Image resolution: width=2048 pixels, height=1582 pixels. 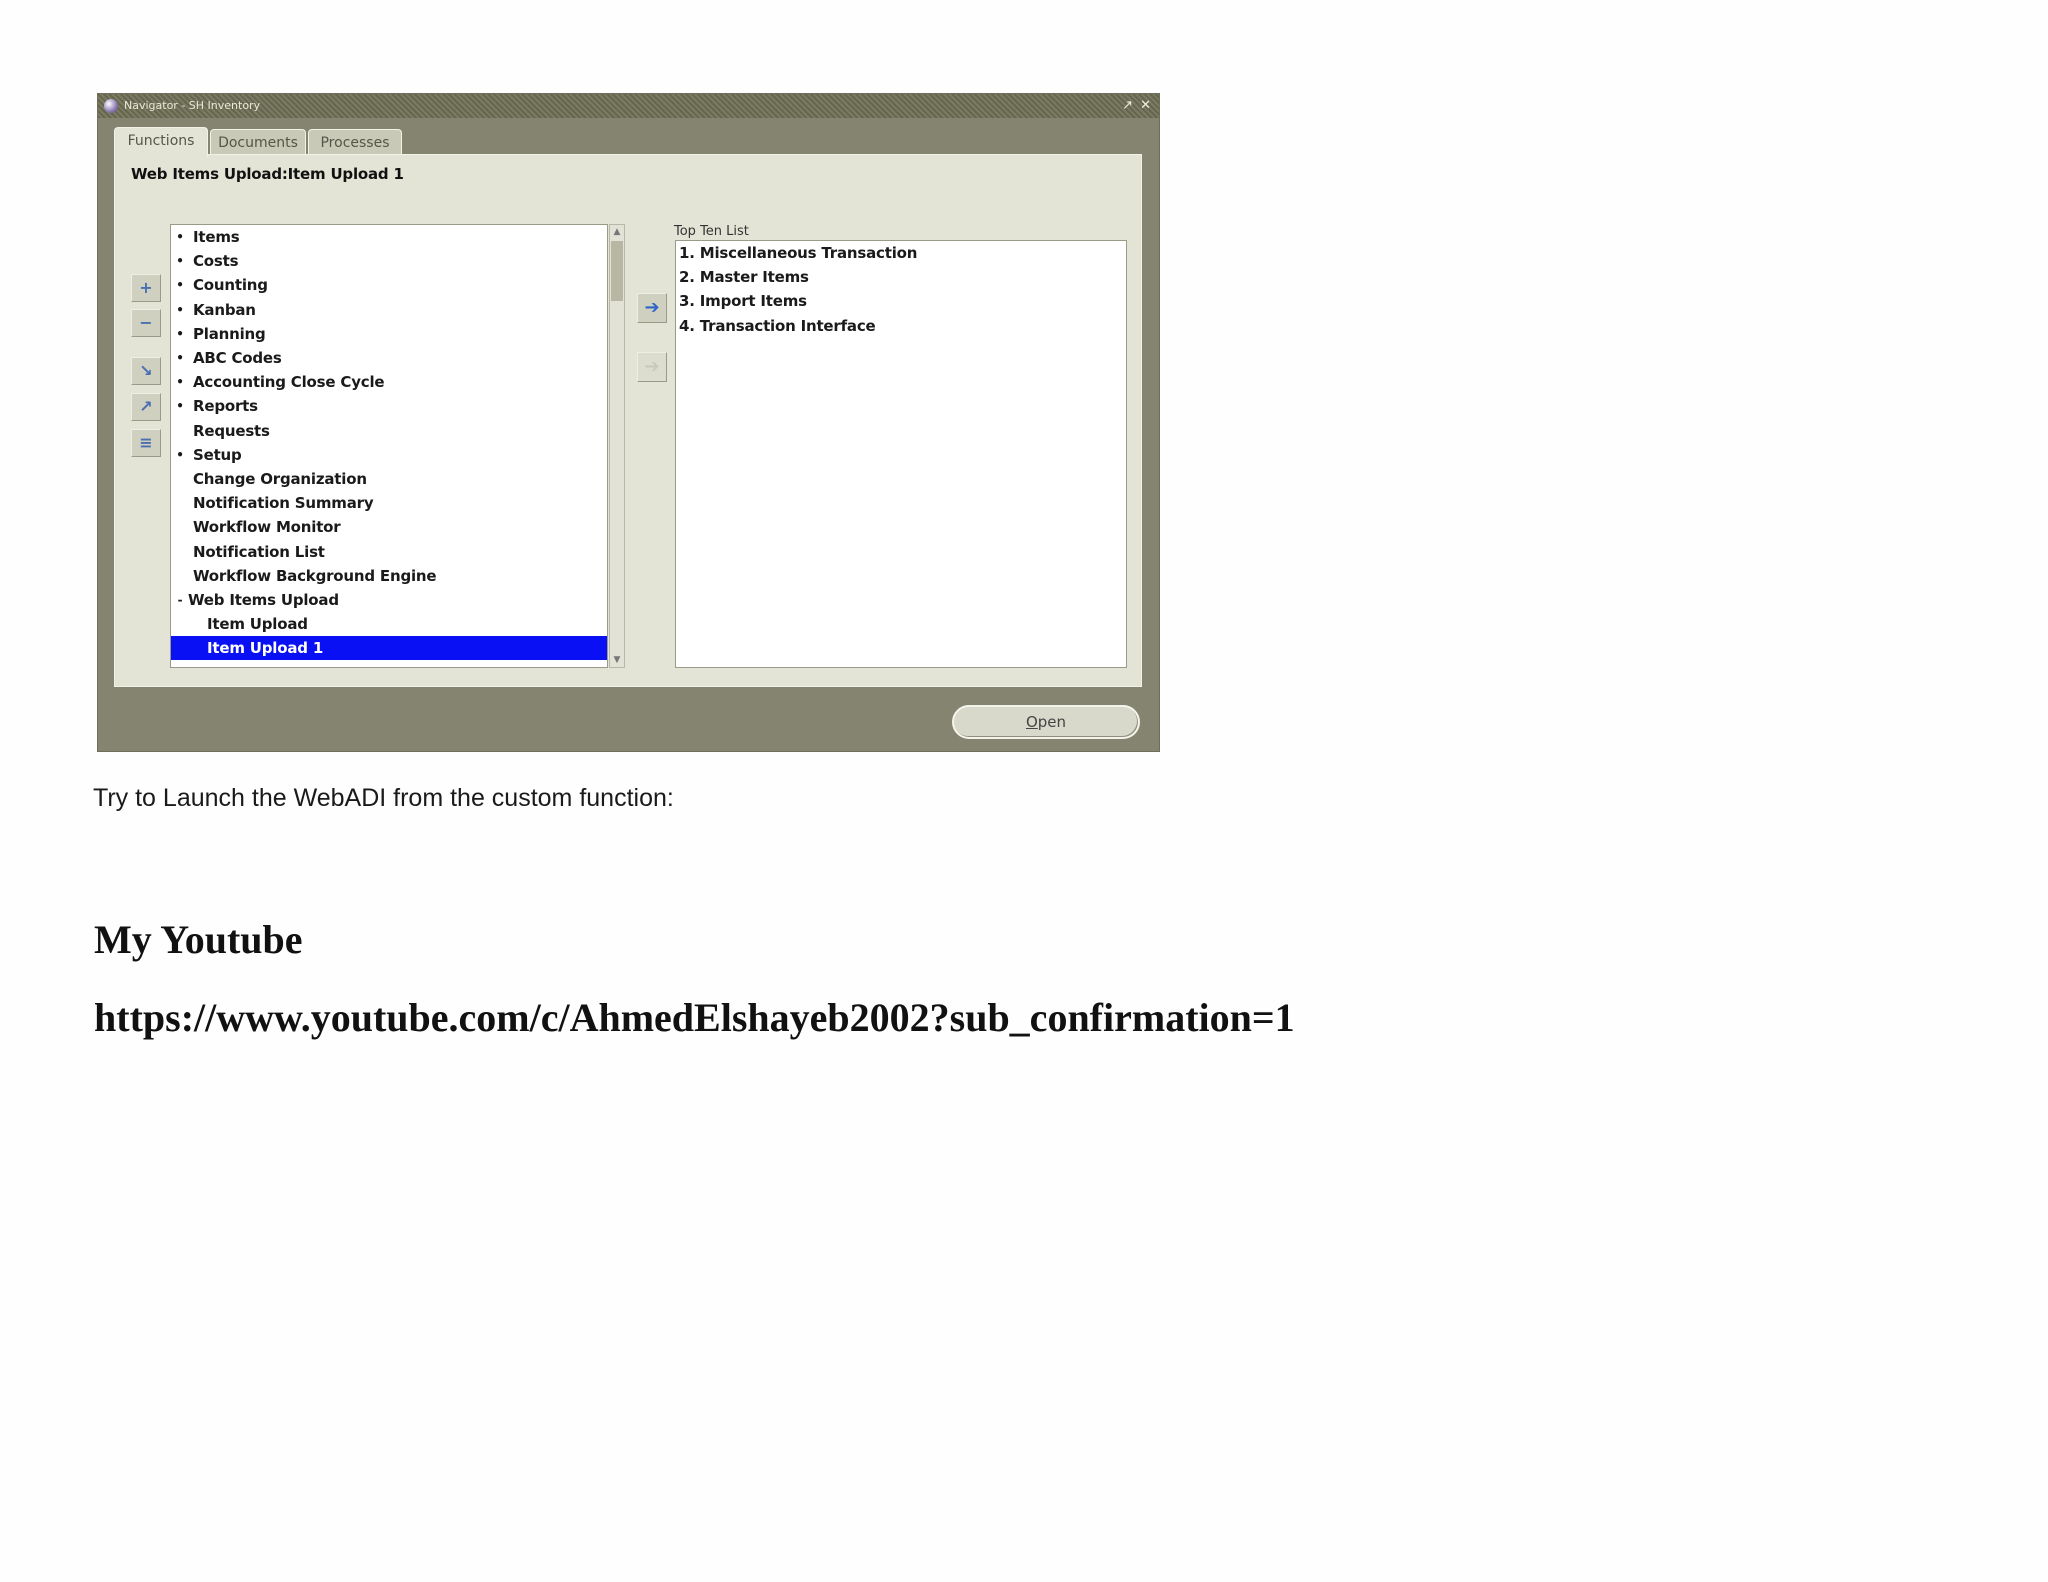 What do you see at coordinates (389, 334) in the screenshot?
I see `tree-item: • Planning` at bounding box center [389, 334].